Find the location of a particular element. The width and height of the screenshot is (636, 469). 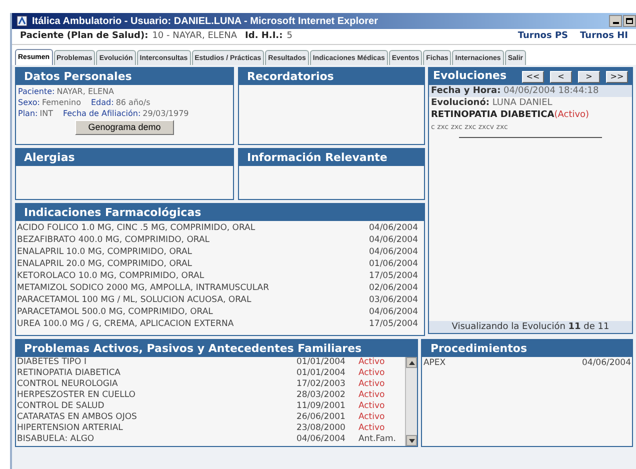

medication-name: KETOROLACO 10.0 MG, COMPRIMIDO, ORAL is located at coordinates (110, 276).